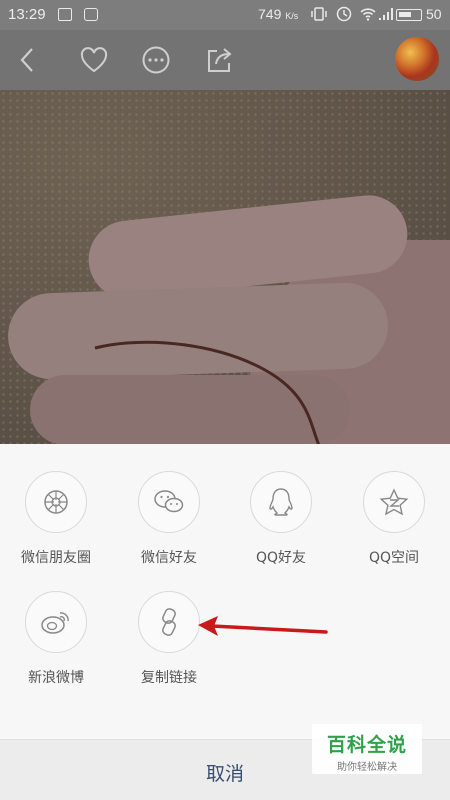  I want to click on share-label: 新浪微博, so click(56, 678).